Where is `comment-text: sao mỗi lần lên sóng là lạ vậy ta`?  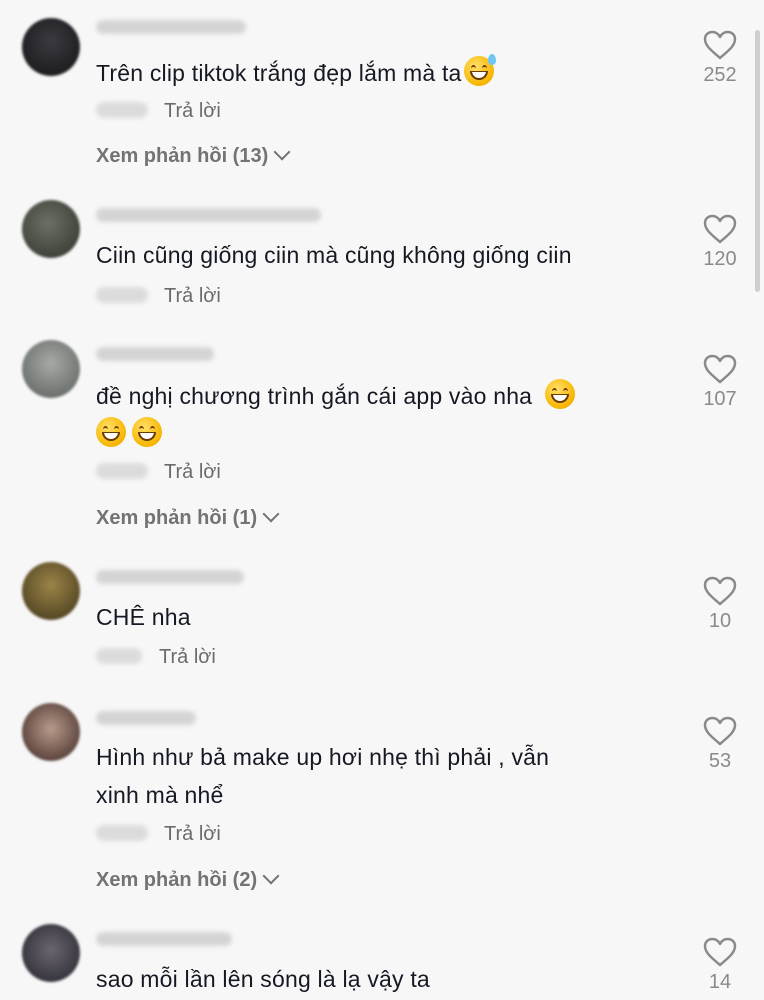
comment-text: sao mỗi lần lên sóng là lạ vậy ta is located at coordinates (263, 979).